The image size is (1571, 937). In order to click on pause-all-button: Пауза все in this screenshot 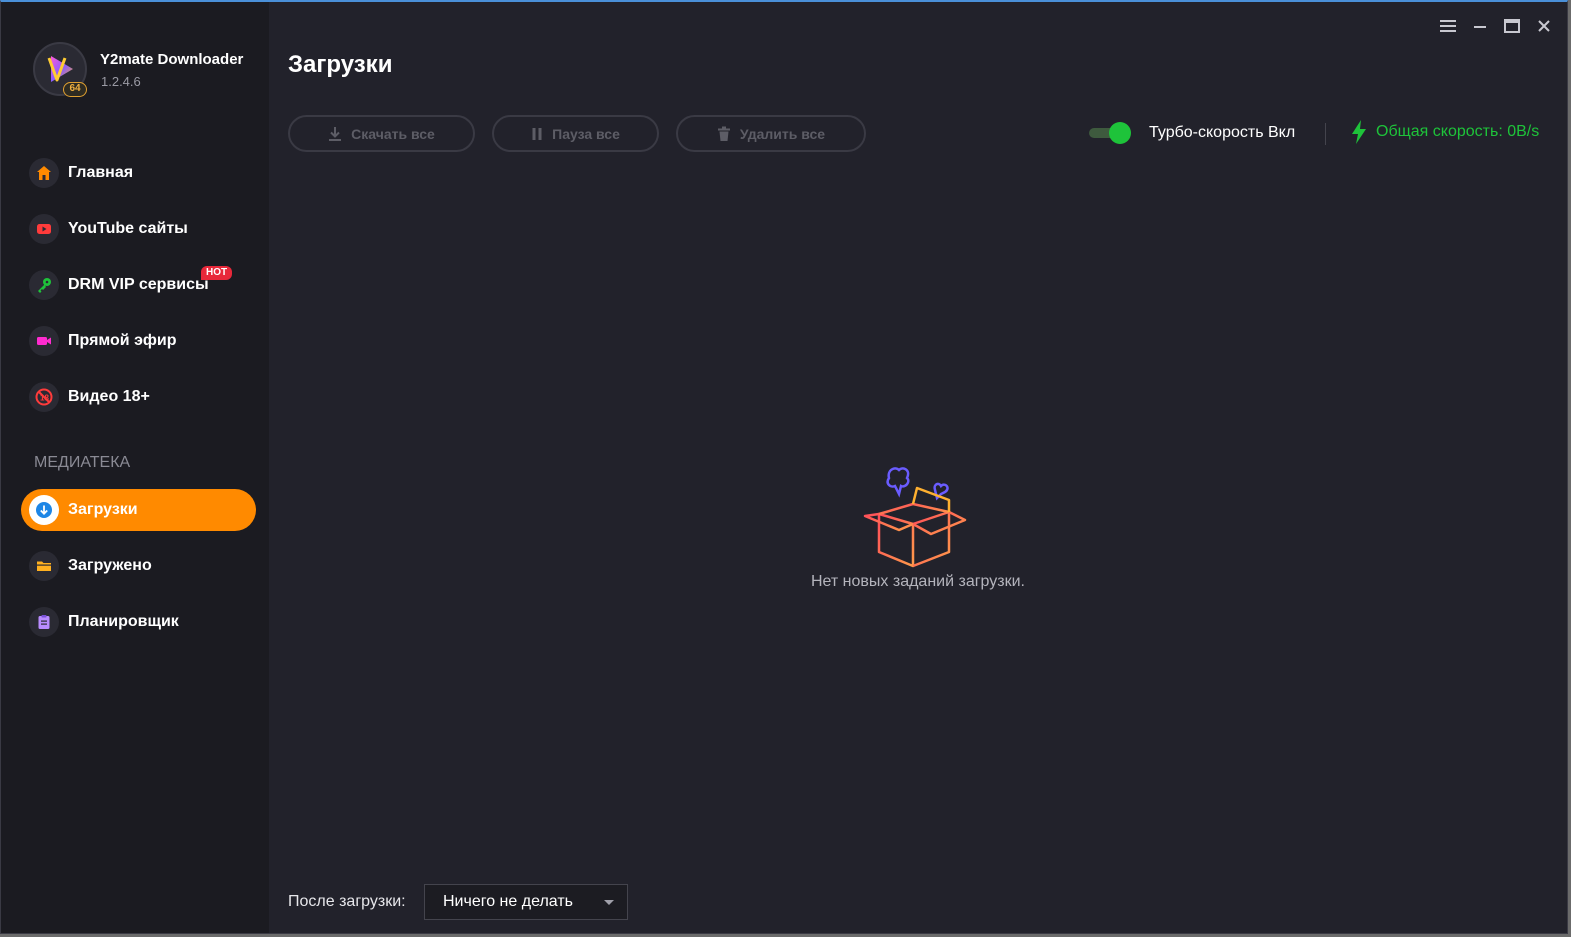, I will do `click(575, 133)`.